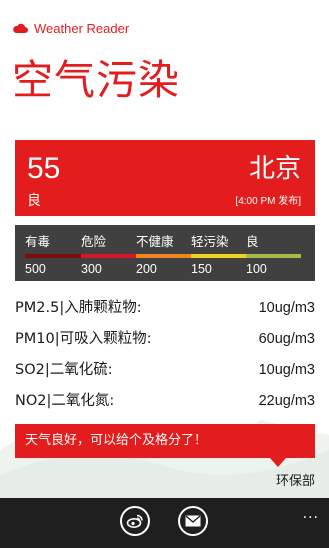 Image resolution: width=329 pixels, height=548 pixels. Describe the element at coordinates (91, 269) in the screenshot. I see `scale-item-threshold: 300` at that location.